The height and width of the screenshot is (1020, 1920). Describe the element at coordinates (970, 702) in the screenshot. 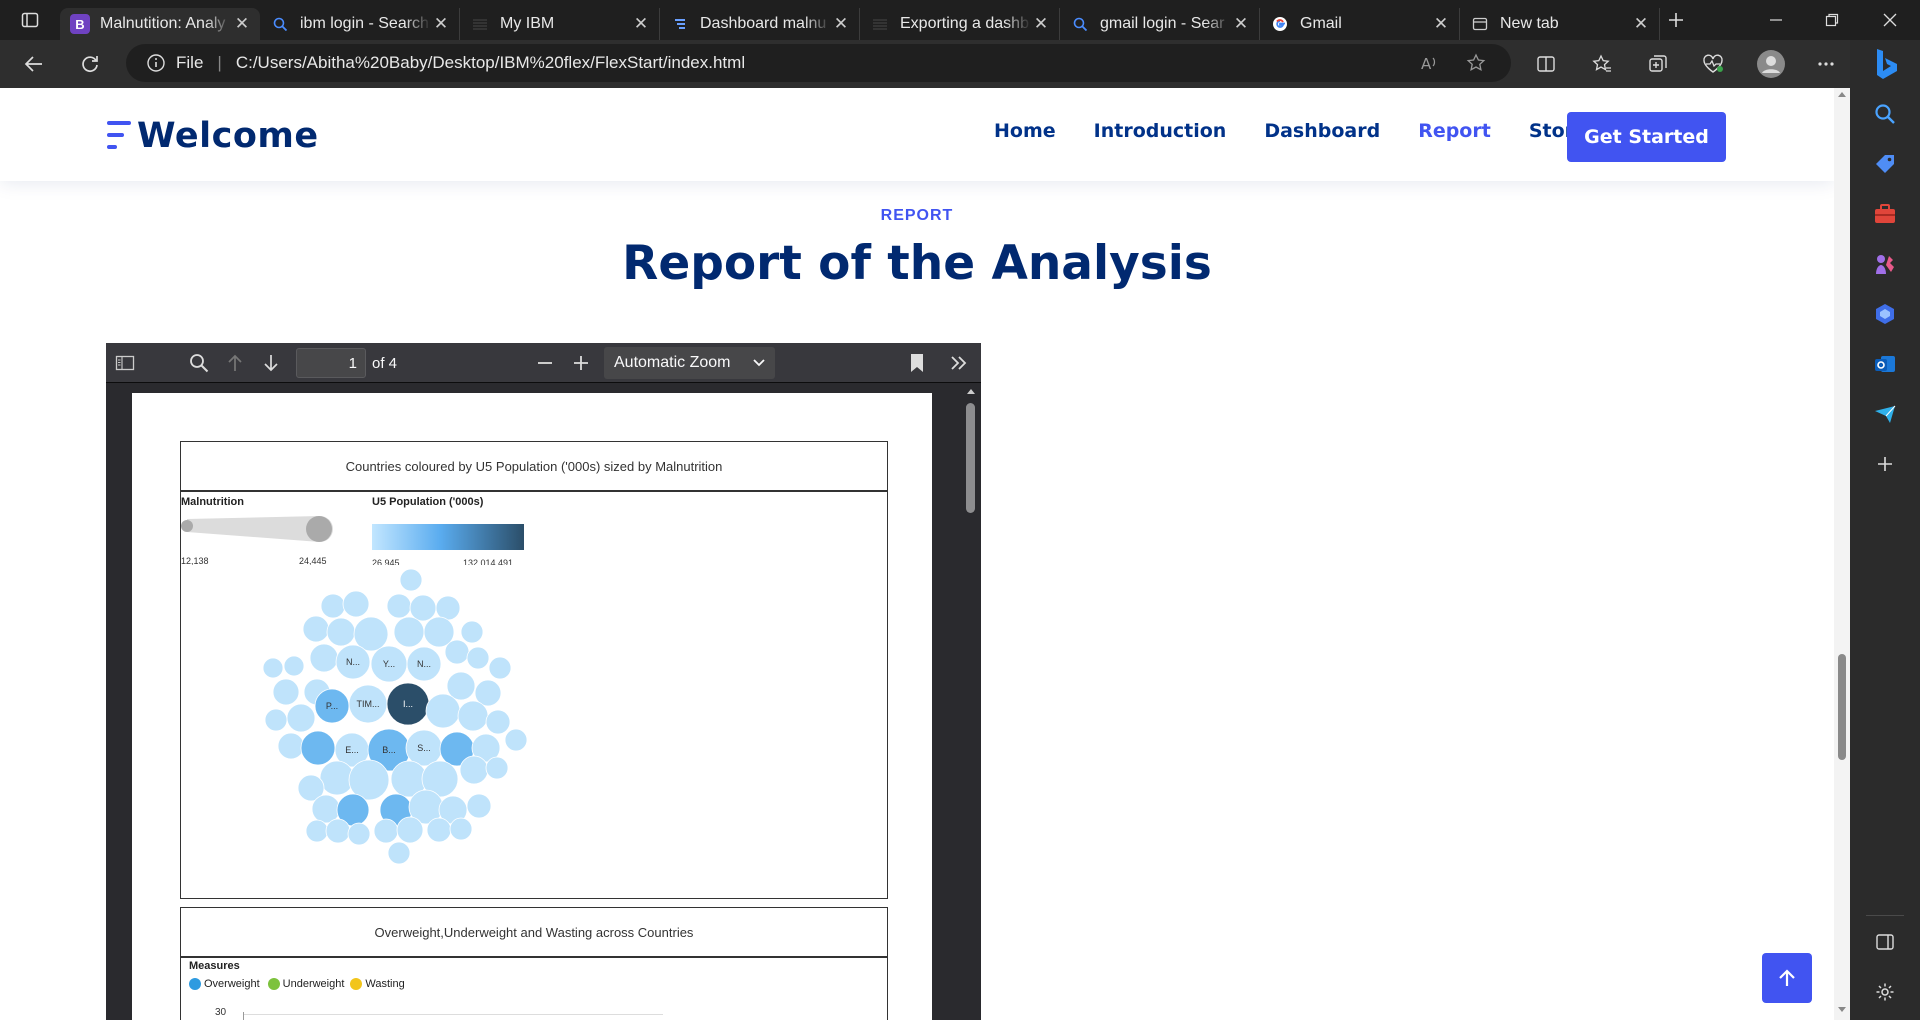

I see `pdf-scrollbar` at that location.